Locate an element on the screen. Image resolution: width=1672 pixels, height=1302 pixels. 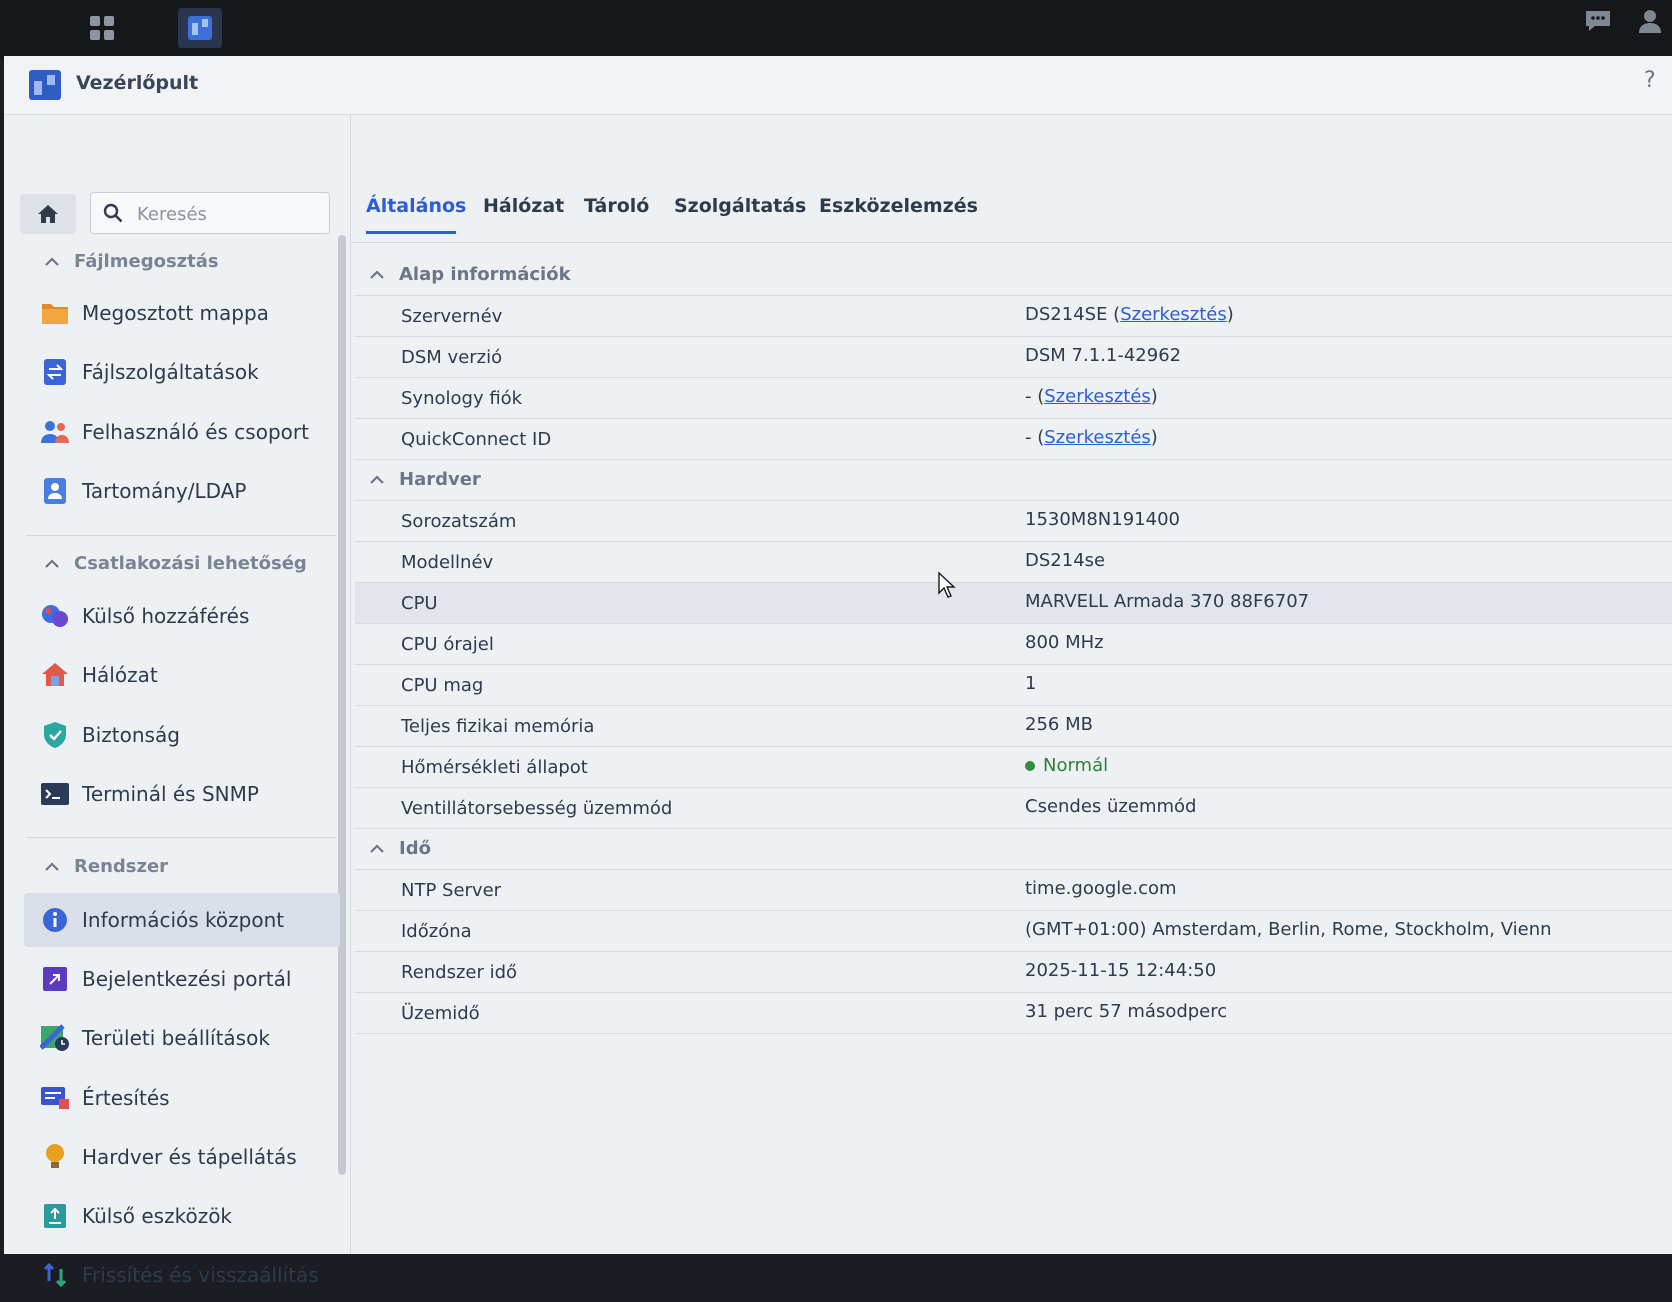
edit-quickconnect-link: Szerkesztés is located at coordinates (1097, 437).